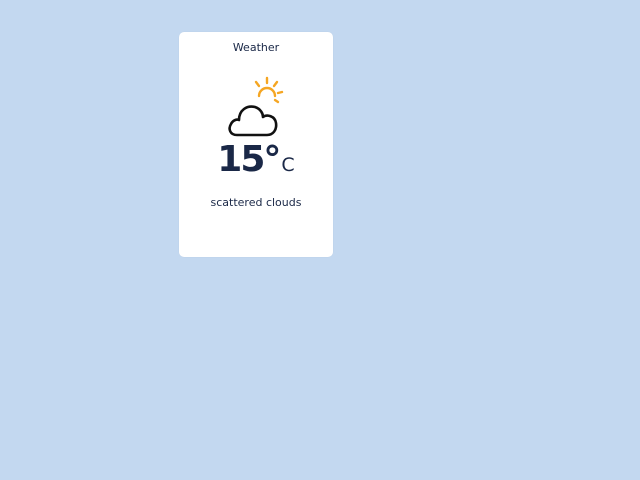 This screenshot has width=640, height=480. Describe the element at coordinates (249, 159) in the screenshot. I see `temperature-value: 15°` at that location.